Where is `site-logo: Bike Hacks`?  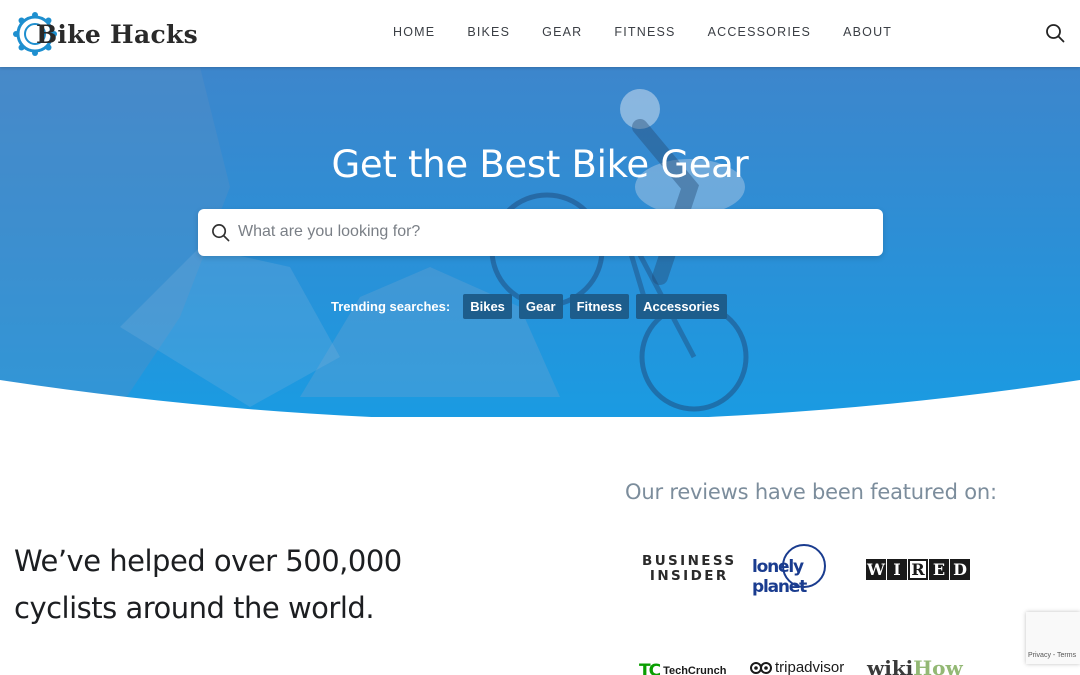 site-logo: Bike Hacks is located at coordinates (105, 34).